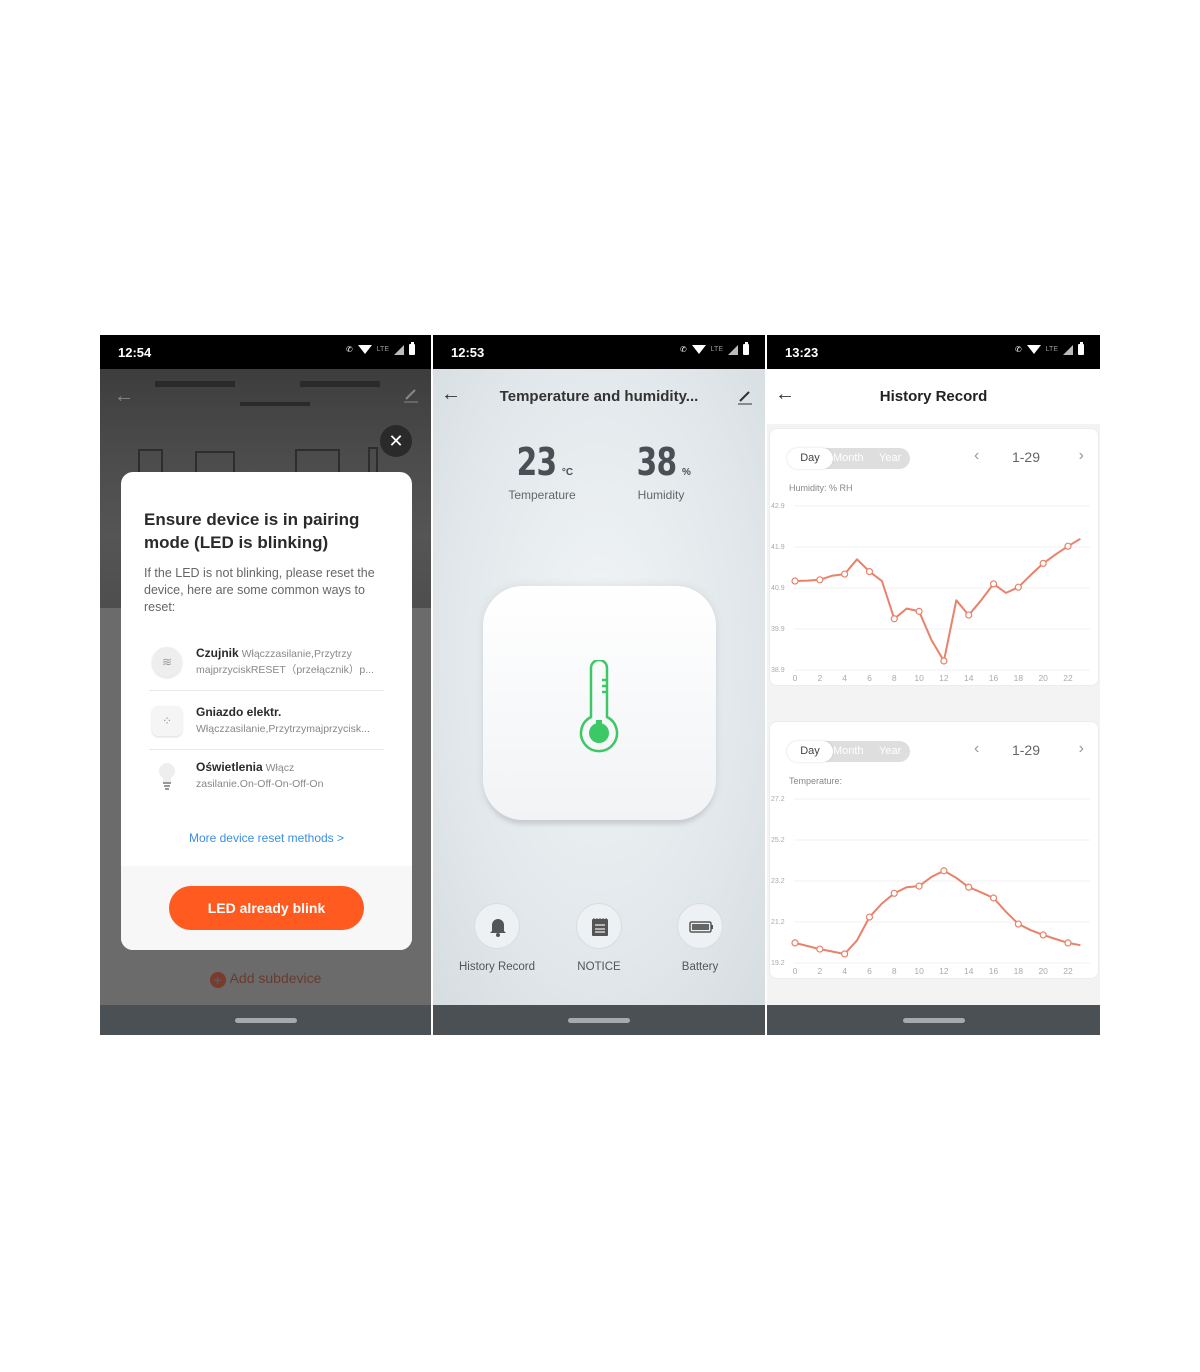 The width and height of the screenshot is (1200, 1372). I want to click on led-already-blink-button: LED already blink, so click(266, 908).